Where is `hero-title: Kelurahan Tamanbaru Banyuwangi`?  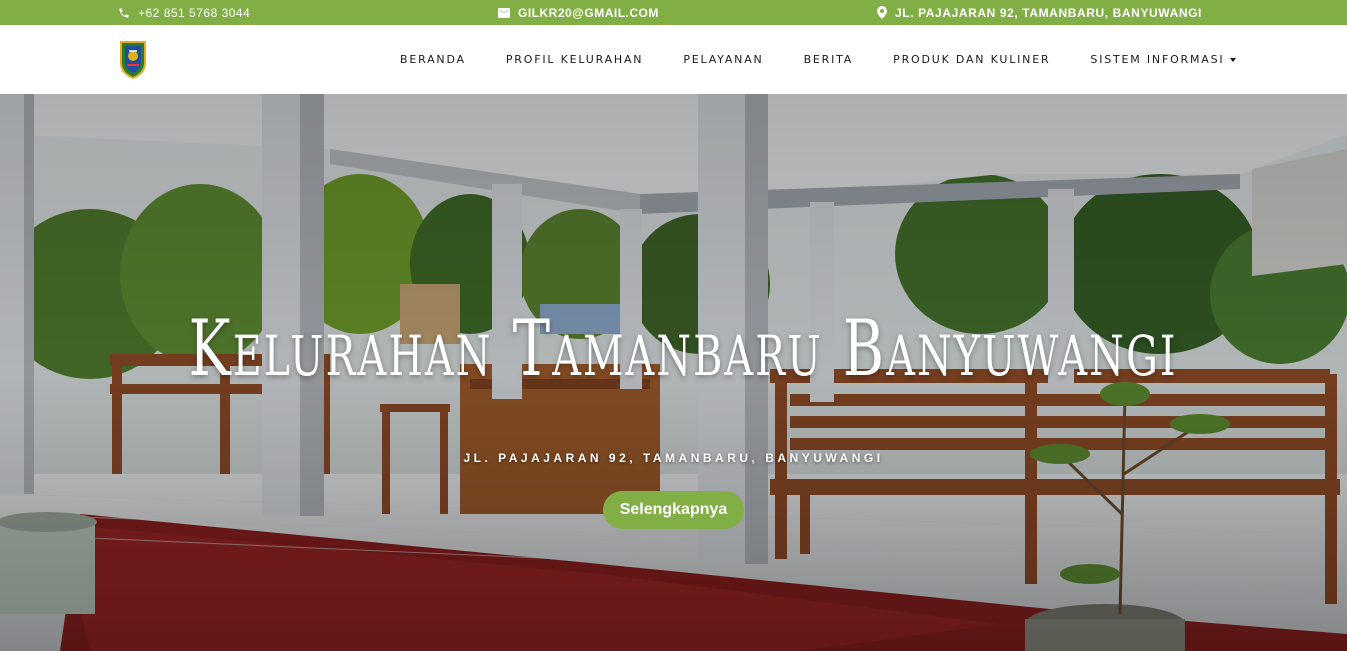
hero-title: Kelurahan Tamanbaru Banyuwangi is located at coordinates (683, 349).